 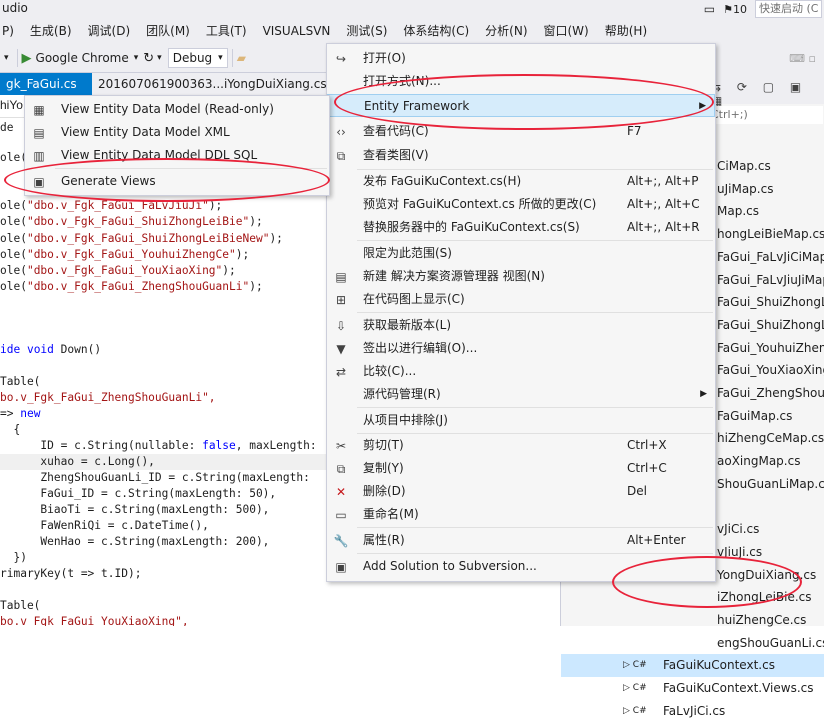 What do you see at coordinates (626, 31) in the screenshot?
I see `menu-help: 帮助(H)` at bounding box center [626, 31].